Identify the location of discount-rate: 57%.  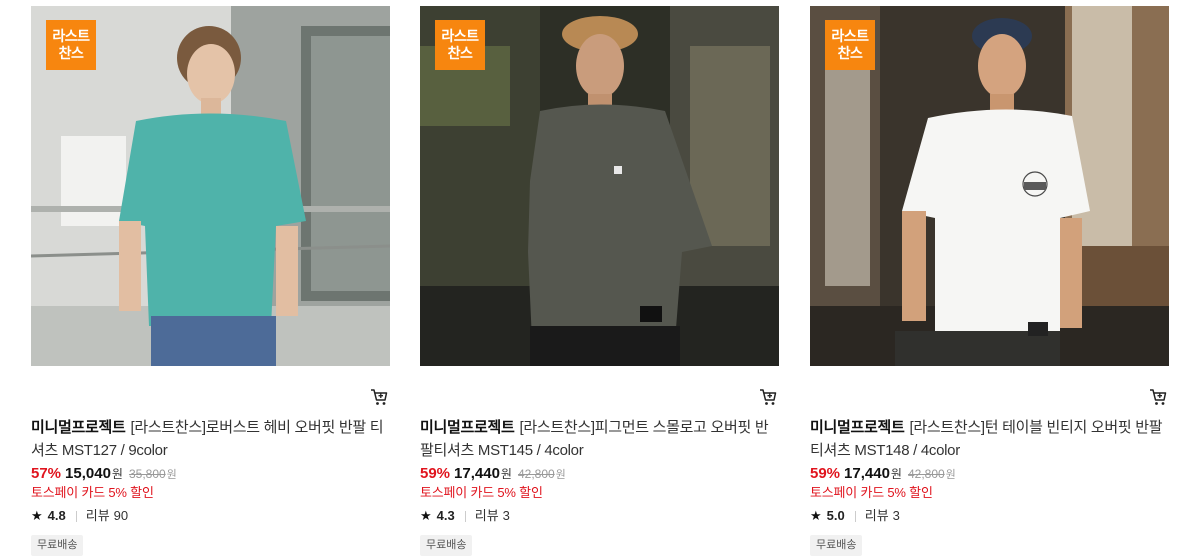
(46, 473).